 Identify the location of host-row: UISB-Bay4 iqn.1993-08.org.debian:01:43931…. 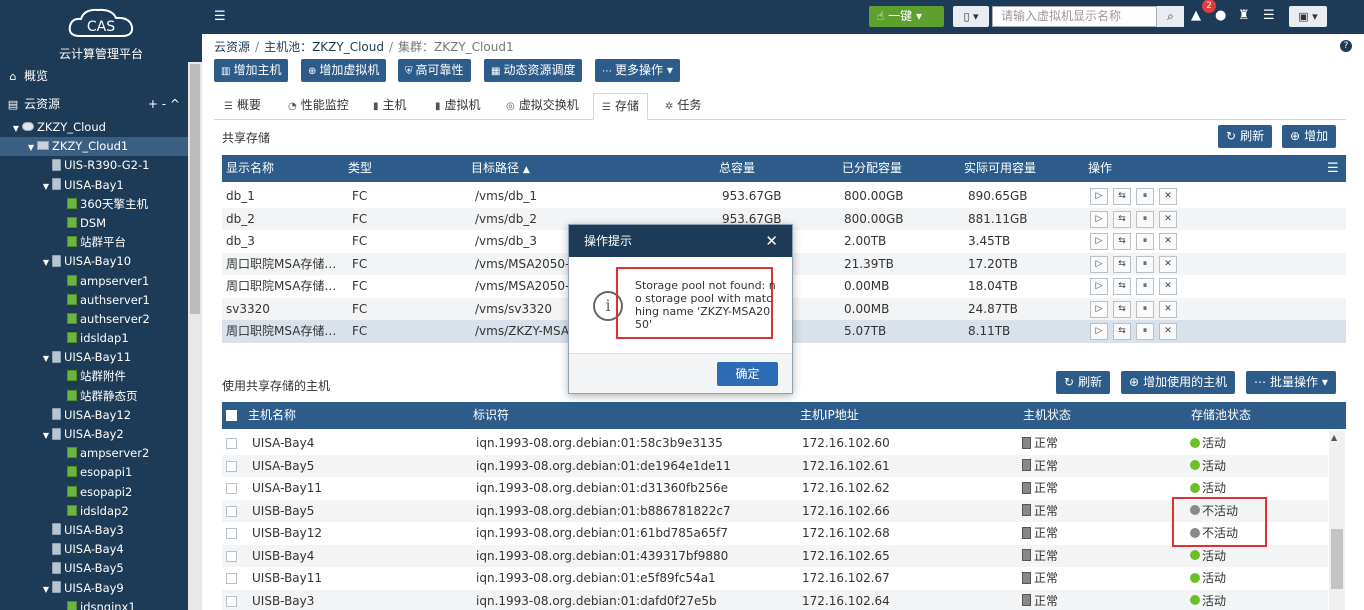
(775, 555).